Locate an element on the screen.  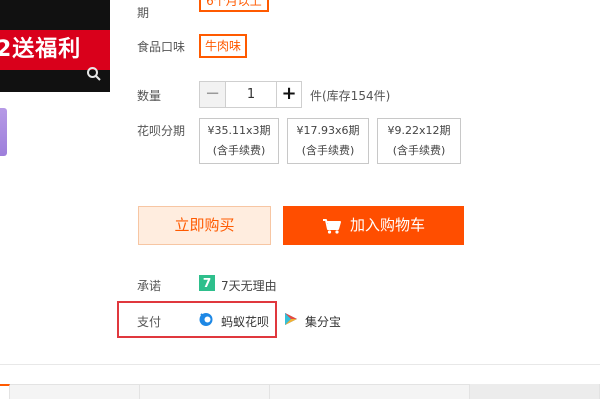
add-to-cart-button: 加入购物车 is located at coordinates (373, 225).